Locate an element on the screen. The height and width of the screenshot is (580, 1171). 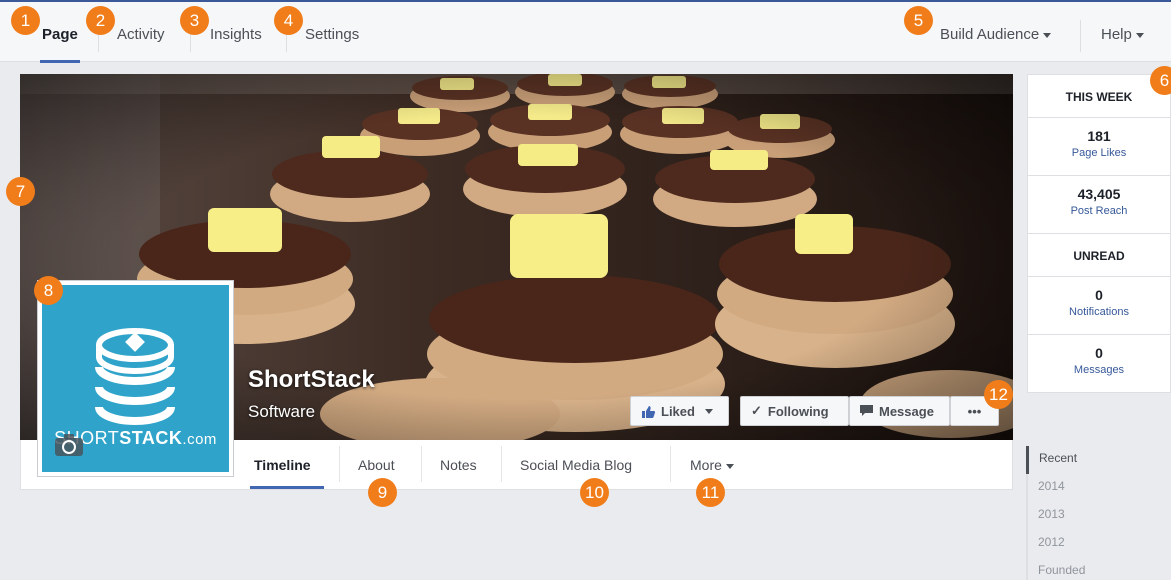
tab-timeline-underline is located at coordinates (287, 487).